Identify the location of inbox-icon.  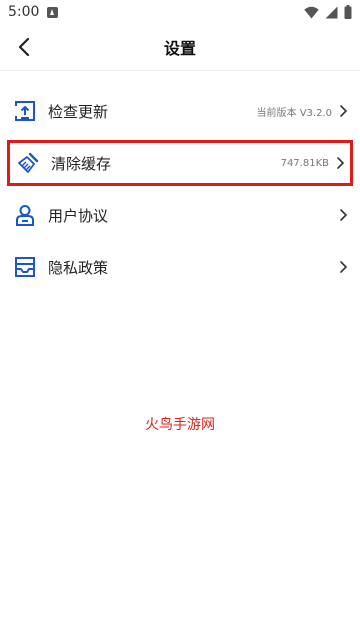
(25, 267).